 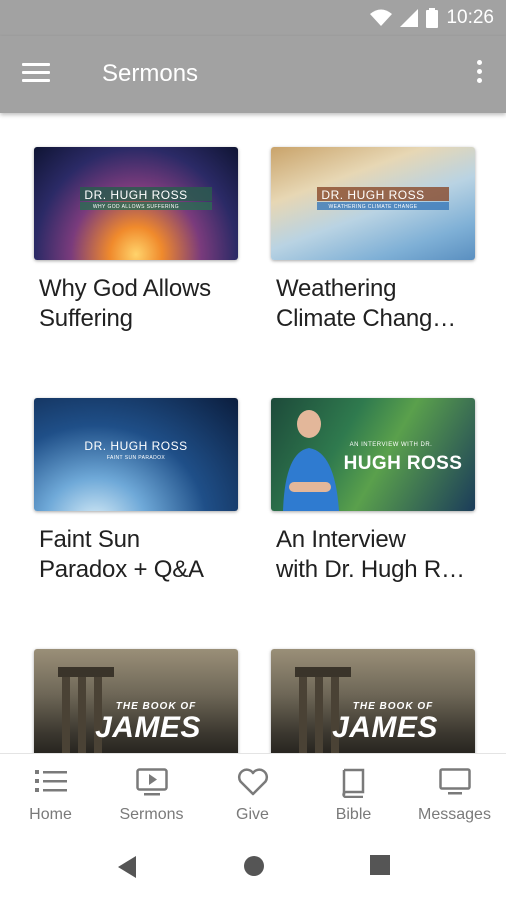 What do you see at coordinates (121, 554) in the screenshot?
I see `sermon-title: Faint Sun Paradox + Q&A` at bounding box center [121, 554].